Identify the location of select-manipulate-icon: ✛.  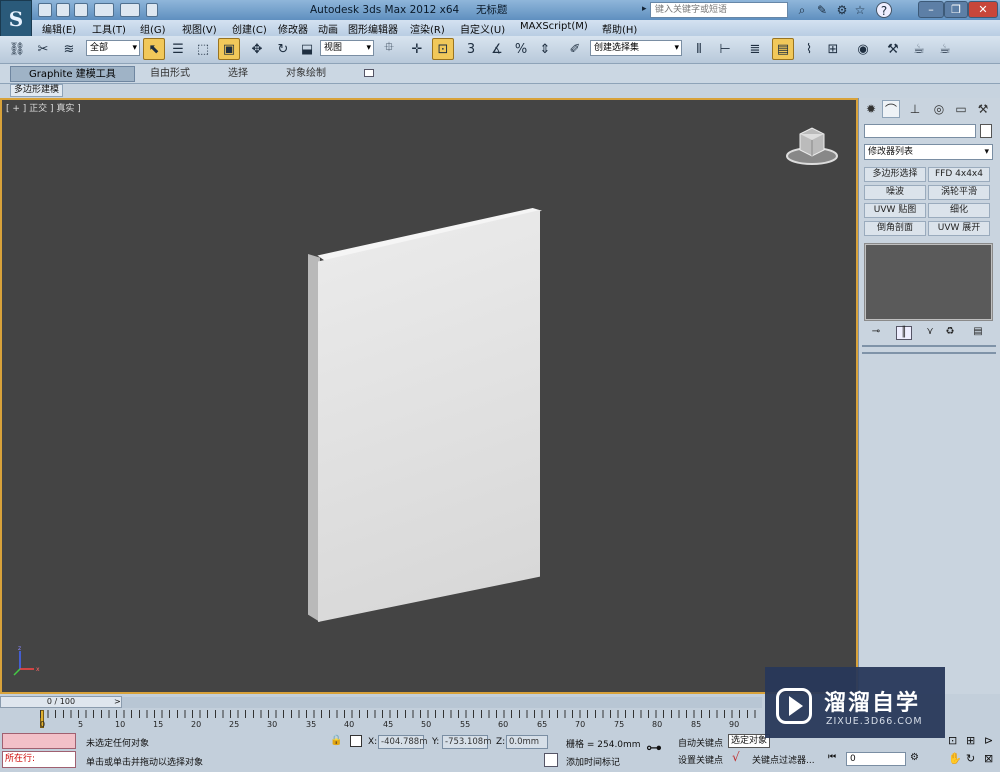
(417, 49).